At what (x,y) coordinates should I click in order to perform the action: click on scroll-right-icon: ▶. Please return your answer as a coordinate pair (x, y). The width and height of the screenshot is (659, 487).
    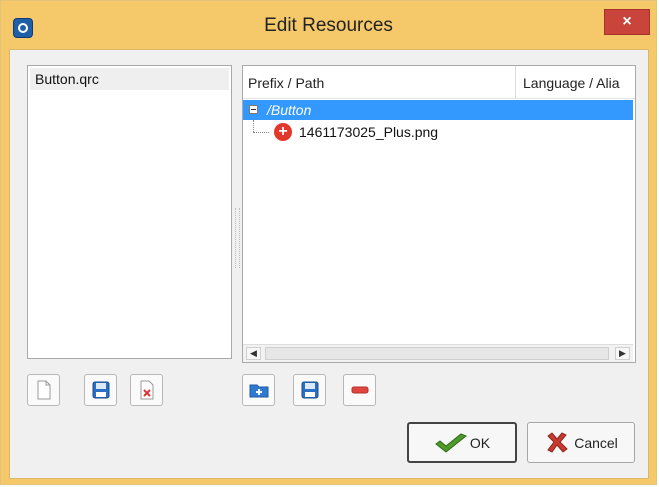
    Looking at the image, I should click on (622, 353).